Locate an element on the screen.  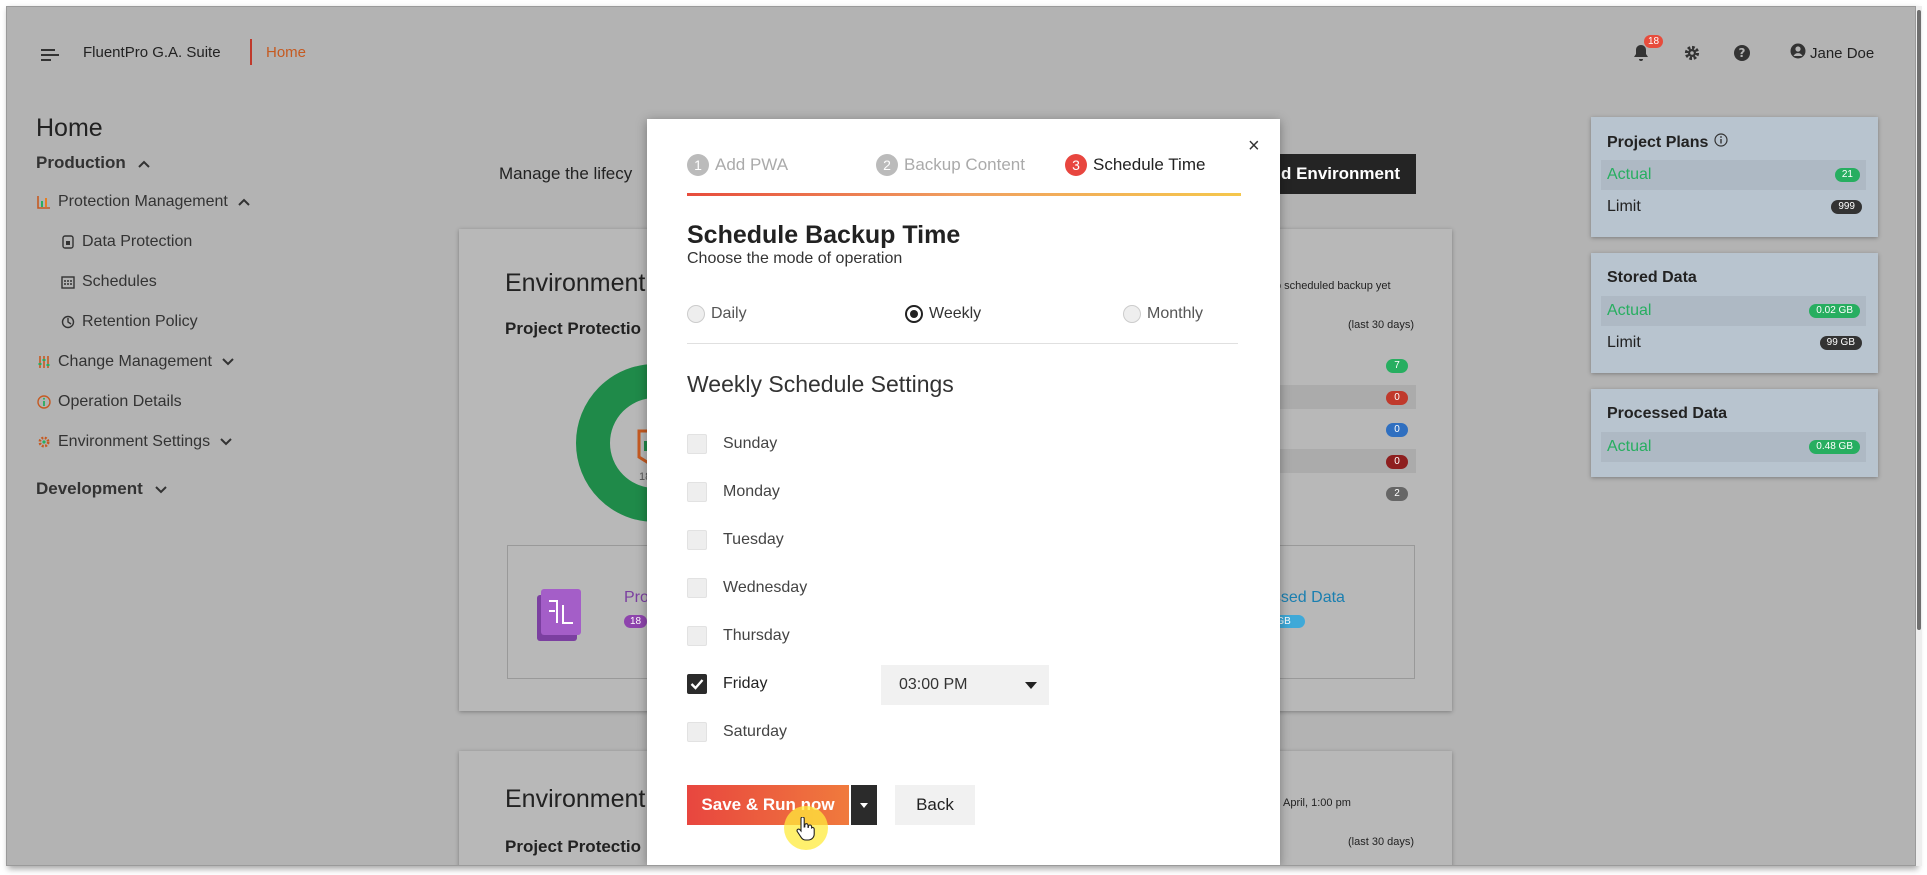
page-title: Home is located at coordinates (69, 128).